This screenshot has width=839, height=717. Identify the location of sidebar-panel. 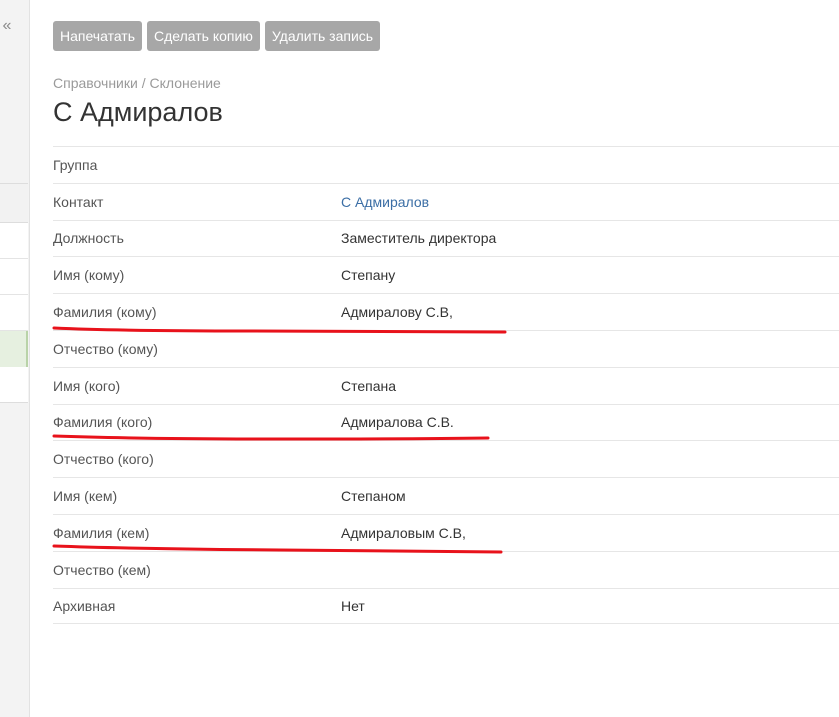
(14, 293).